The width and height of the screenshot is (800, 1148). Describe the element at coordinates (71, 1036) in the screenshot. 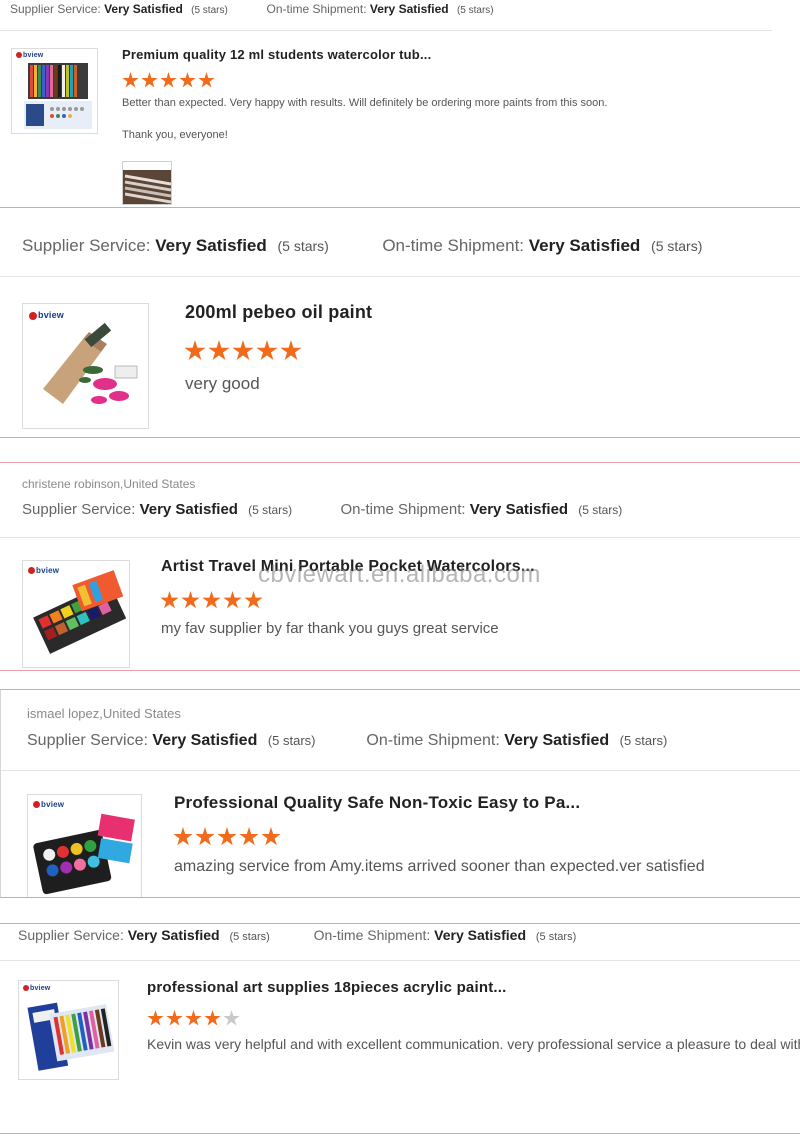

I see `acrylic-paint-set-image` at that location.